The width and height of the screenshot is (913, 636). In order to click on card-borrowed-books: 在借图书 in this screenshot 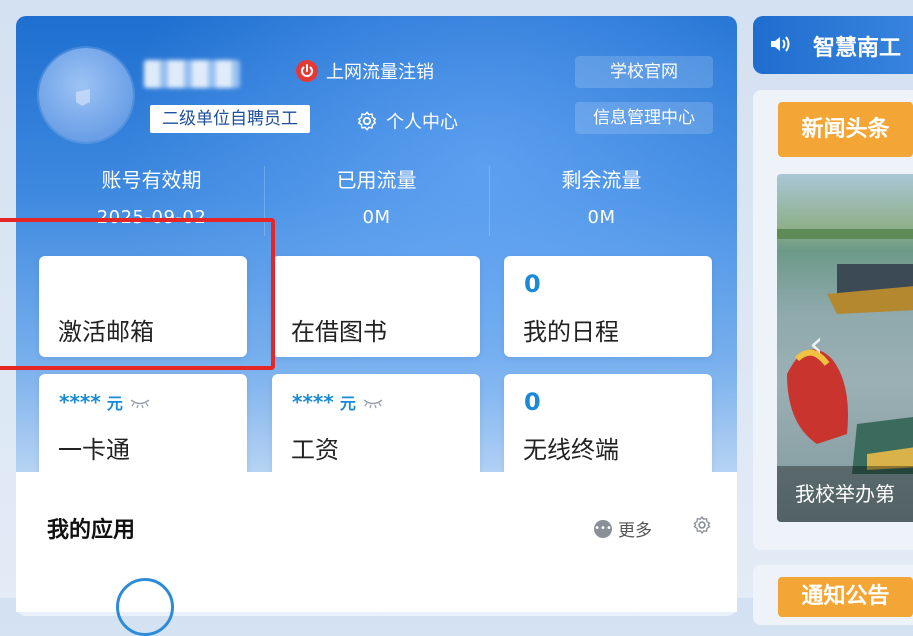, I will do `click(376, 306)`.